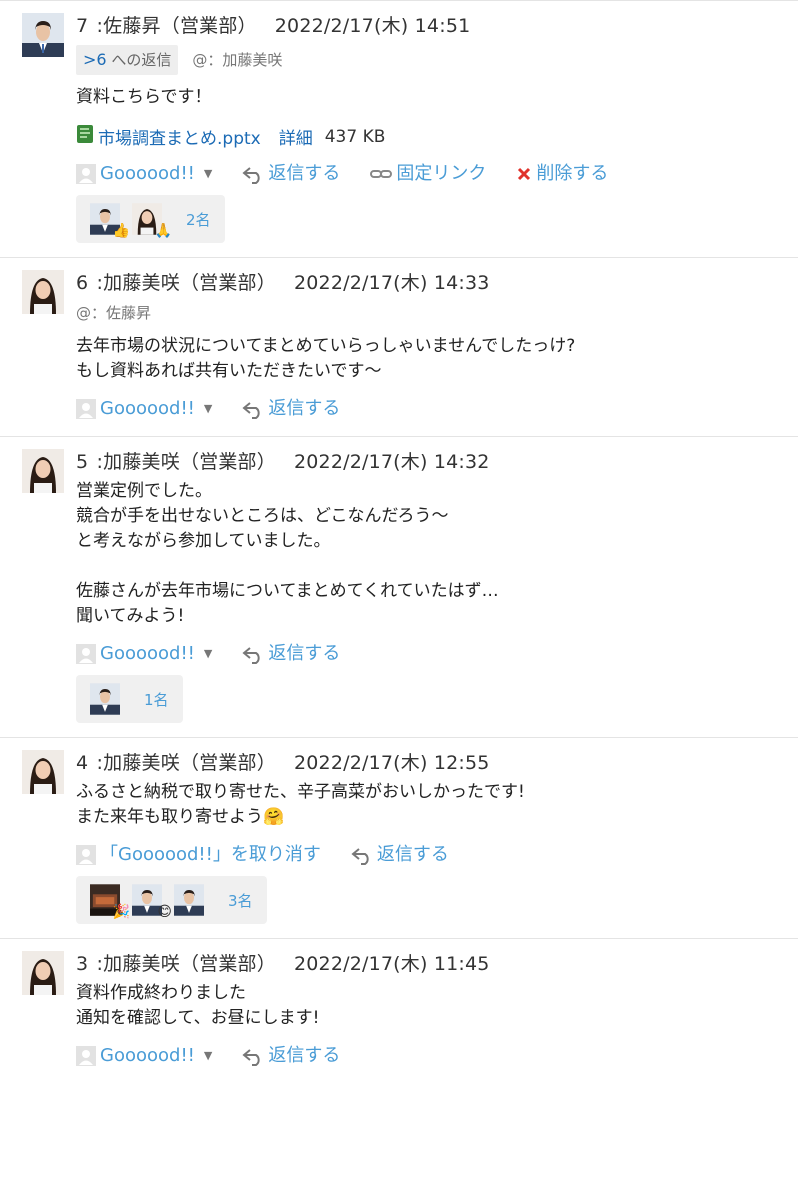 This screenshot has height=1200, width=798. I want to click on reply-to-badge: >6 への返信, so click(127, 60).